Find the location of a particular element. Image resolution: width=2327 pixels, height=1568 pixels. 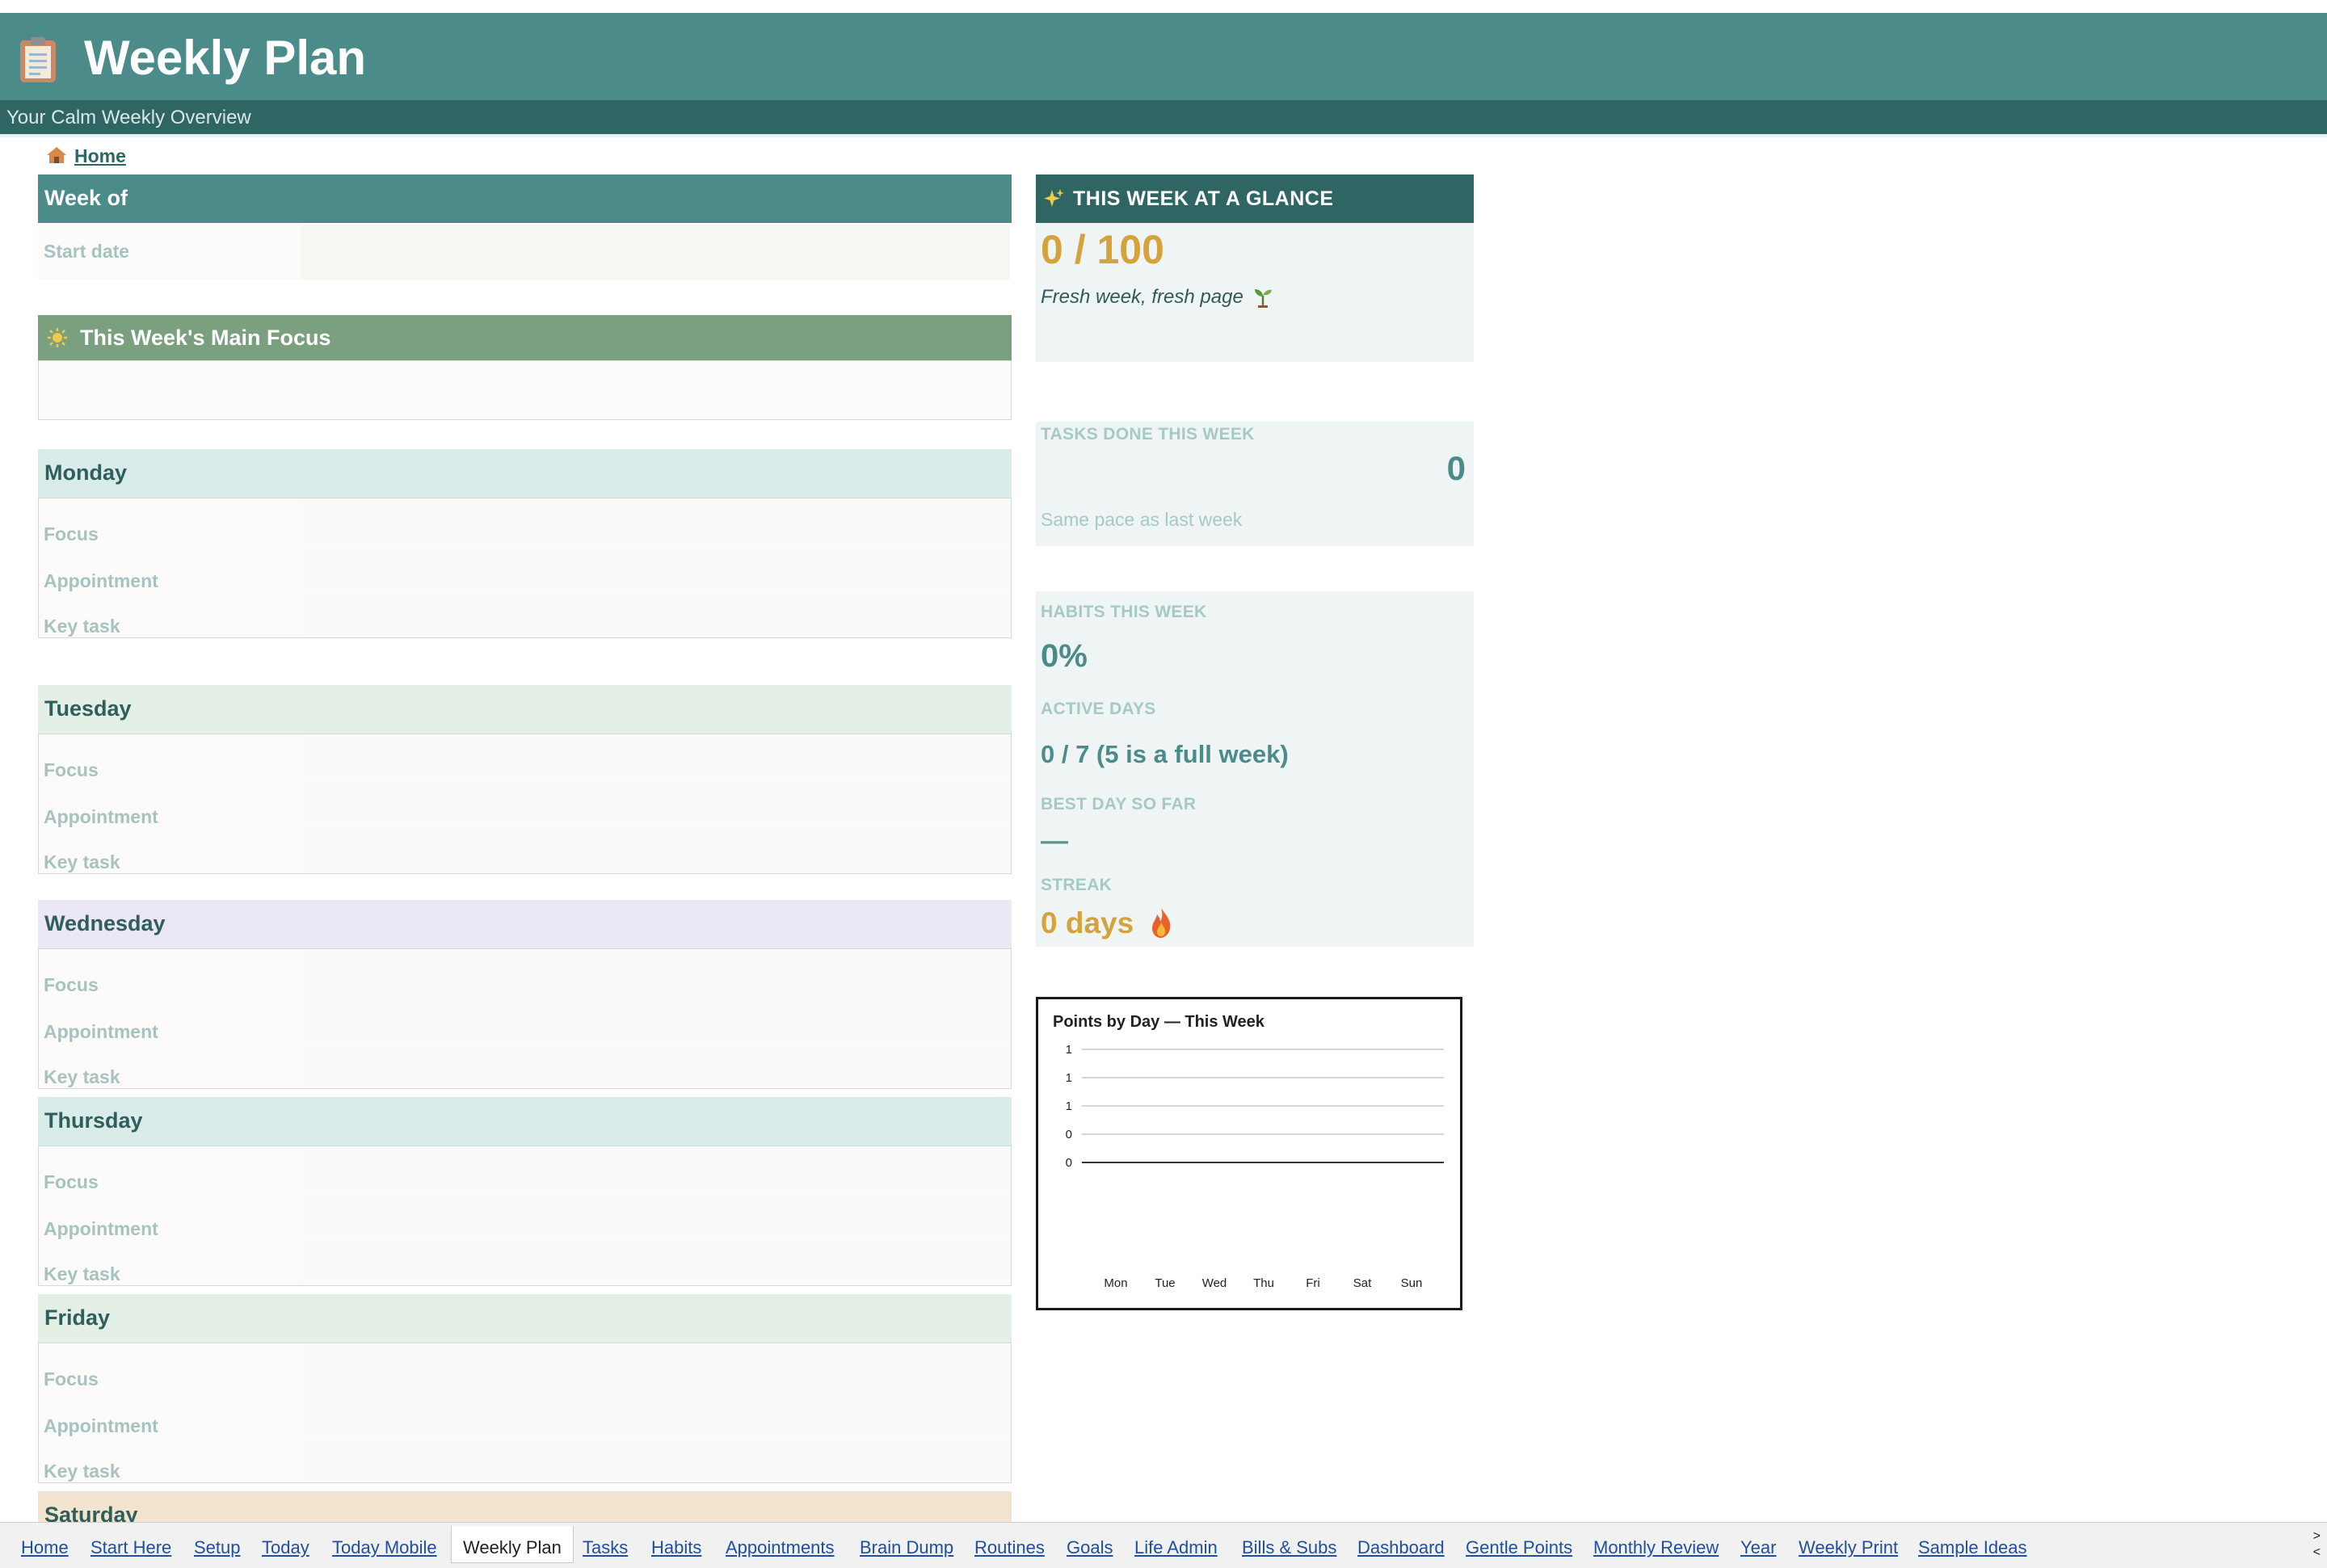

tab-weekly-plan: Weekly Plan is located at coordinates (512, 1544).